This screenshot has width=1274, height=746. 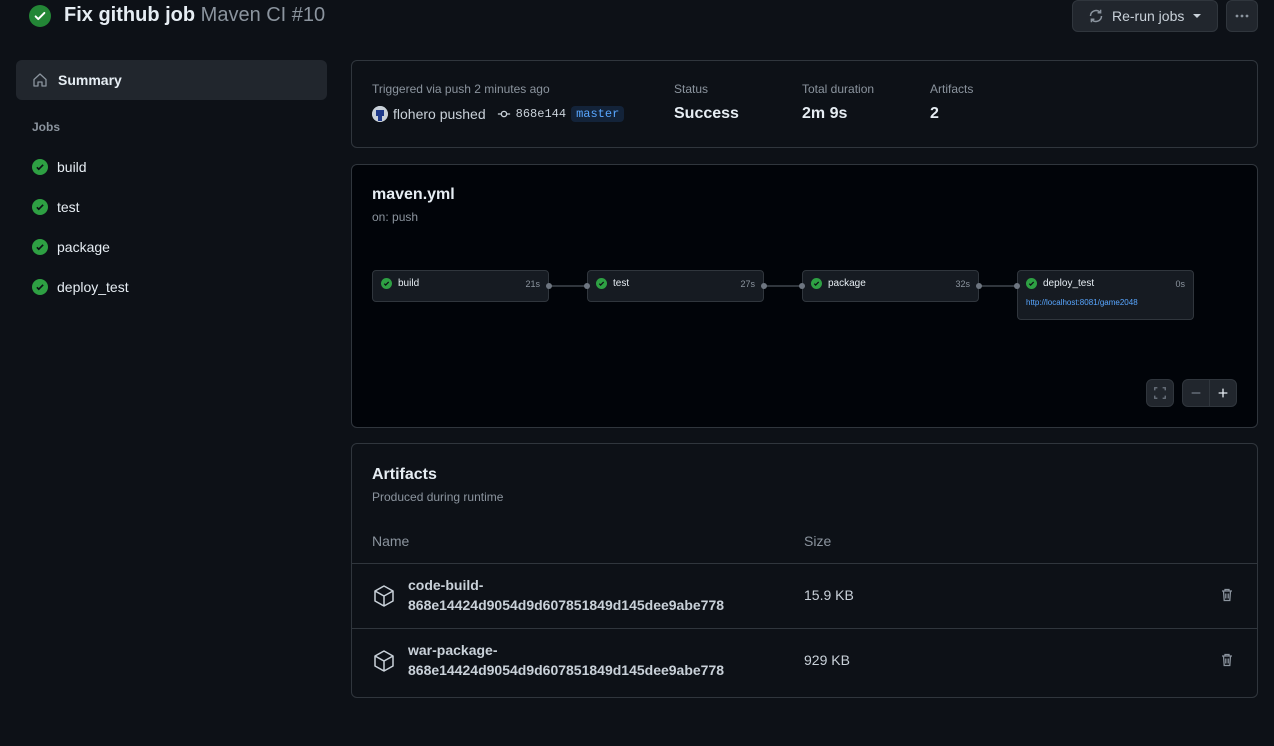 What do you see at coordinates (171, 247) in the screenshot?
I see `sidebar-job-package: package` at bounding box center [171, 247].